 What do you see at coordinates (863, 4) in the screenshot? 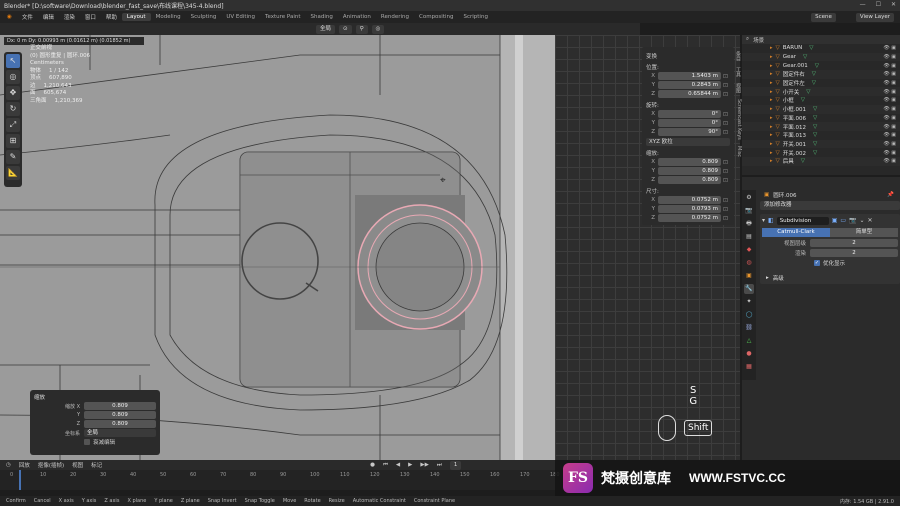
I see `minimize-icon: —` at bounding box center [863, 4].